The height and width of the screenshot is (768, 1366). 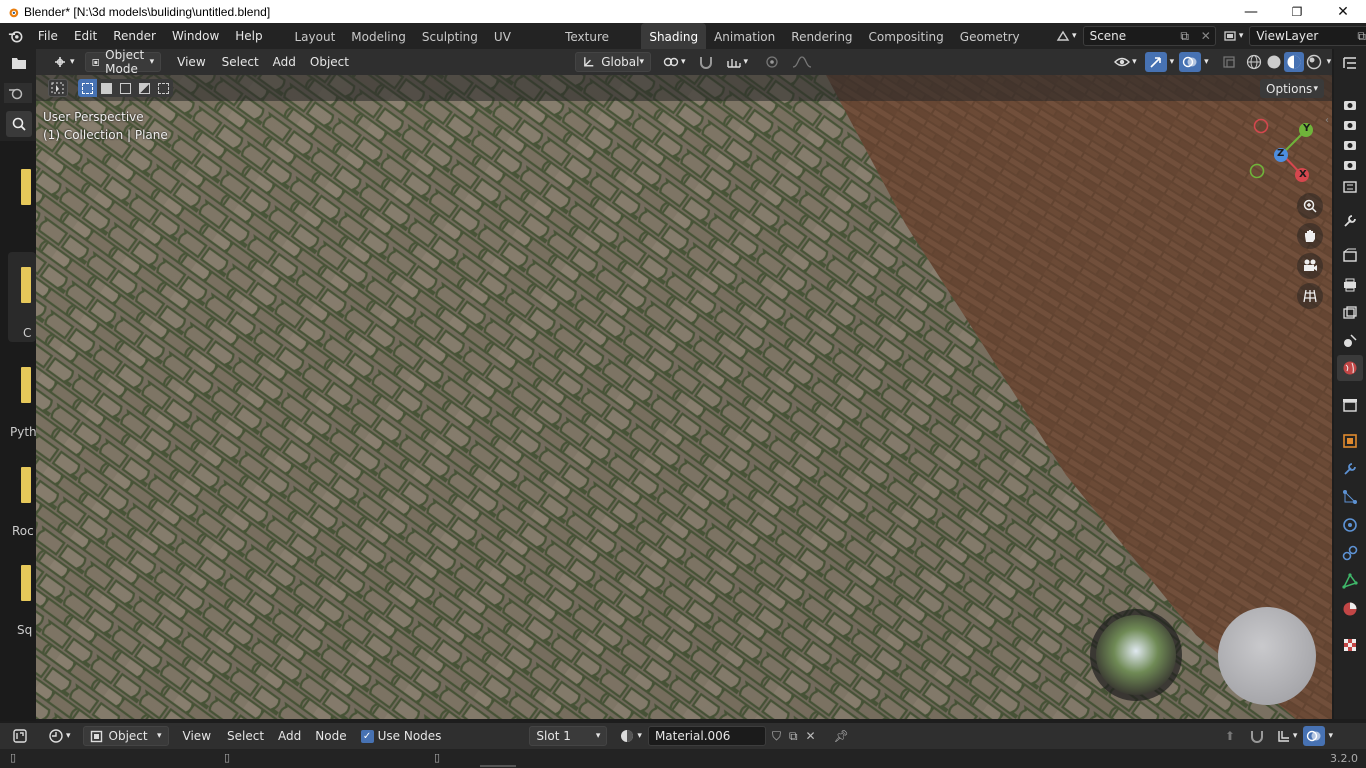 What do you see at coordinates (125, 88) in the screenshot?
I see `select-subtract-button` at bounding box center [125, 88].